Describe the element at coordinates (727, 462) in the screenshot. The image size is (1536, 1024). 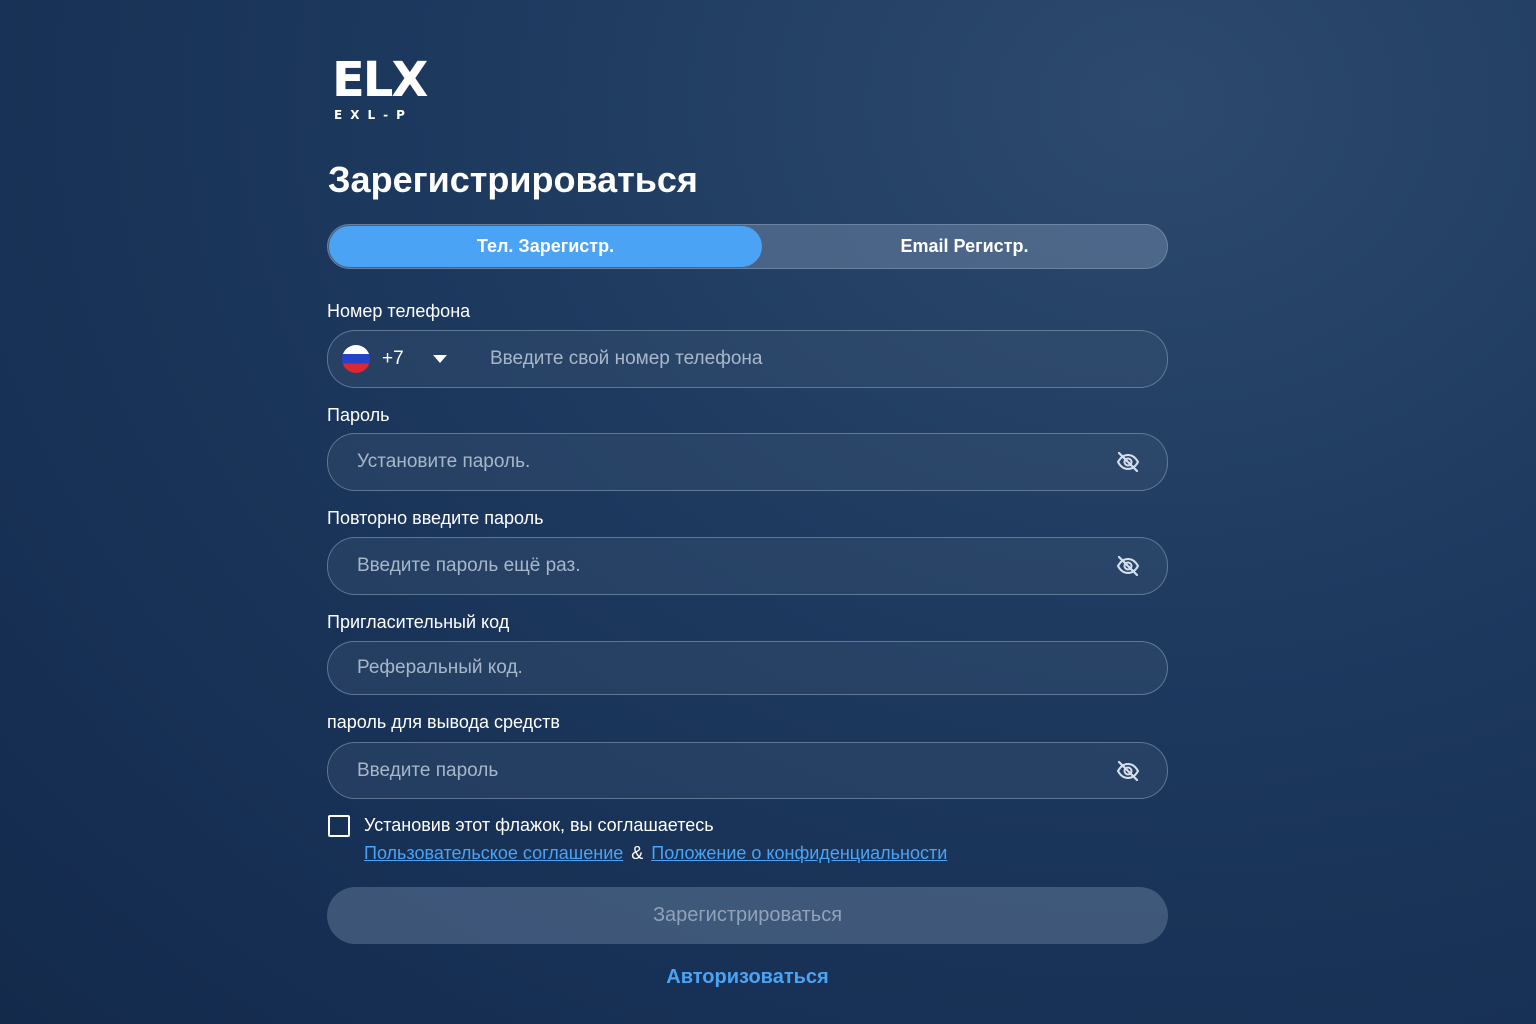
I see `password-input` at that location.